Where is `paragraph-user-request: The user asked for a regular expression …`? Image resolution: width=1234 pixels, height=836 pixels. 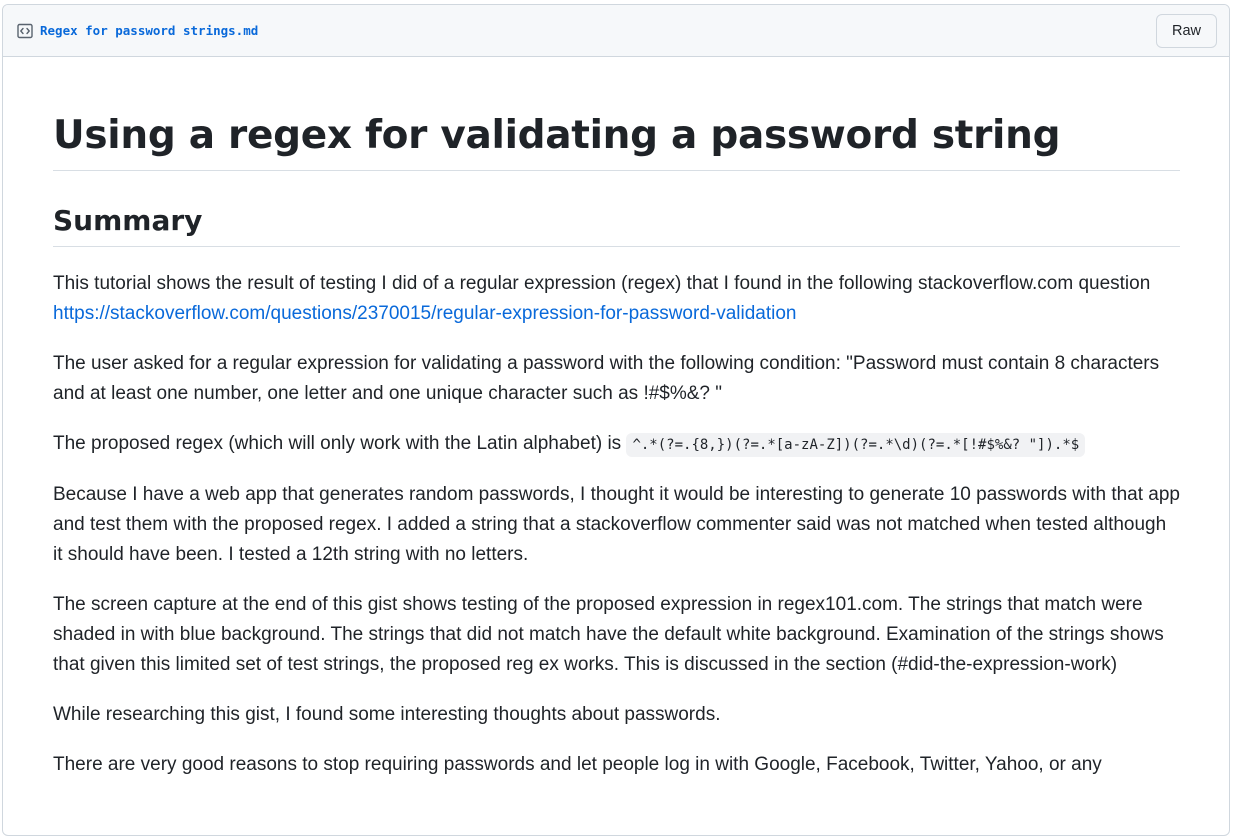 paragraph-user-request: The user asked for a regular expression … is located at coordinates (606, 378).